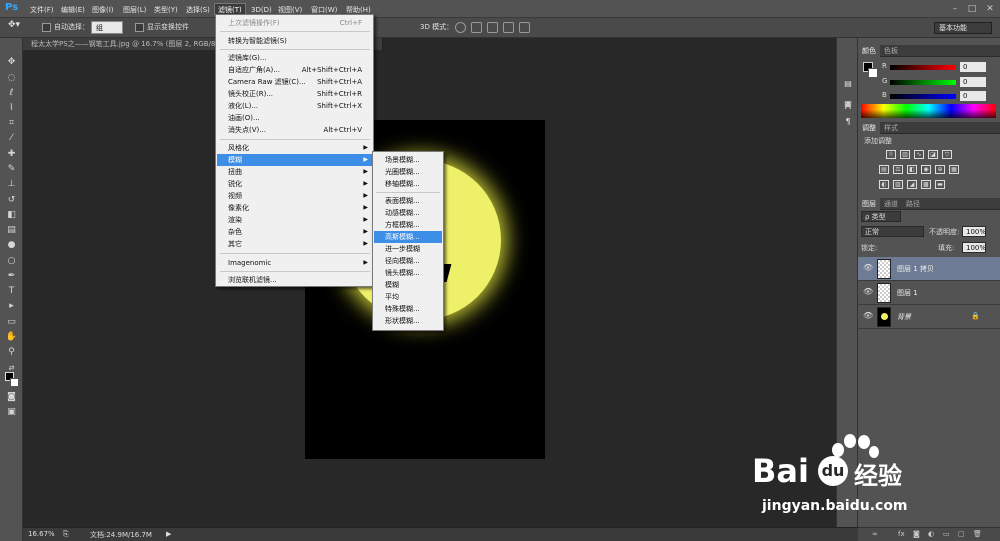 The width and height of the screenshot is (1000, 541). I want to click on filter-menu-item: 扭曲 ▶, so click(294, 172).